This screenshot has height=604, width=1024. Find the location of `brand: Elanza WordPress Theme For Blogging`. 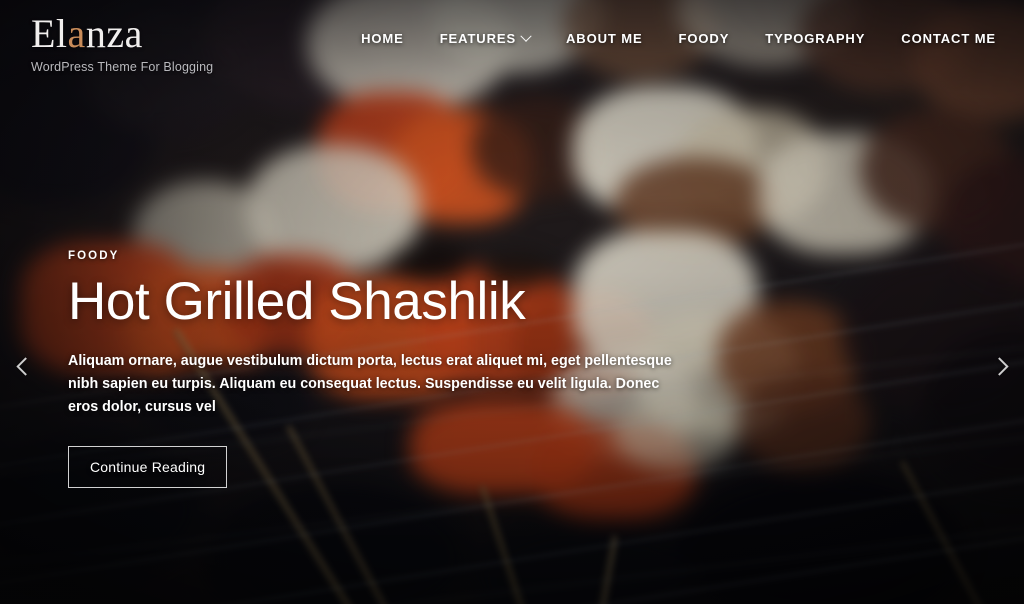

brand: Elanza WordPress Theme For Blogging is located at coordinates (122, 44).